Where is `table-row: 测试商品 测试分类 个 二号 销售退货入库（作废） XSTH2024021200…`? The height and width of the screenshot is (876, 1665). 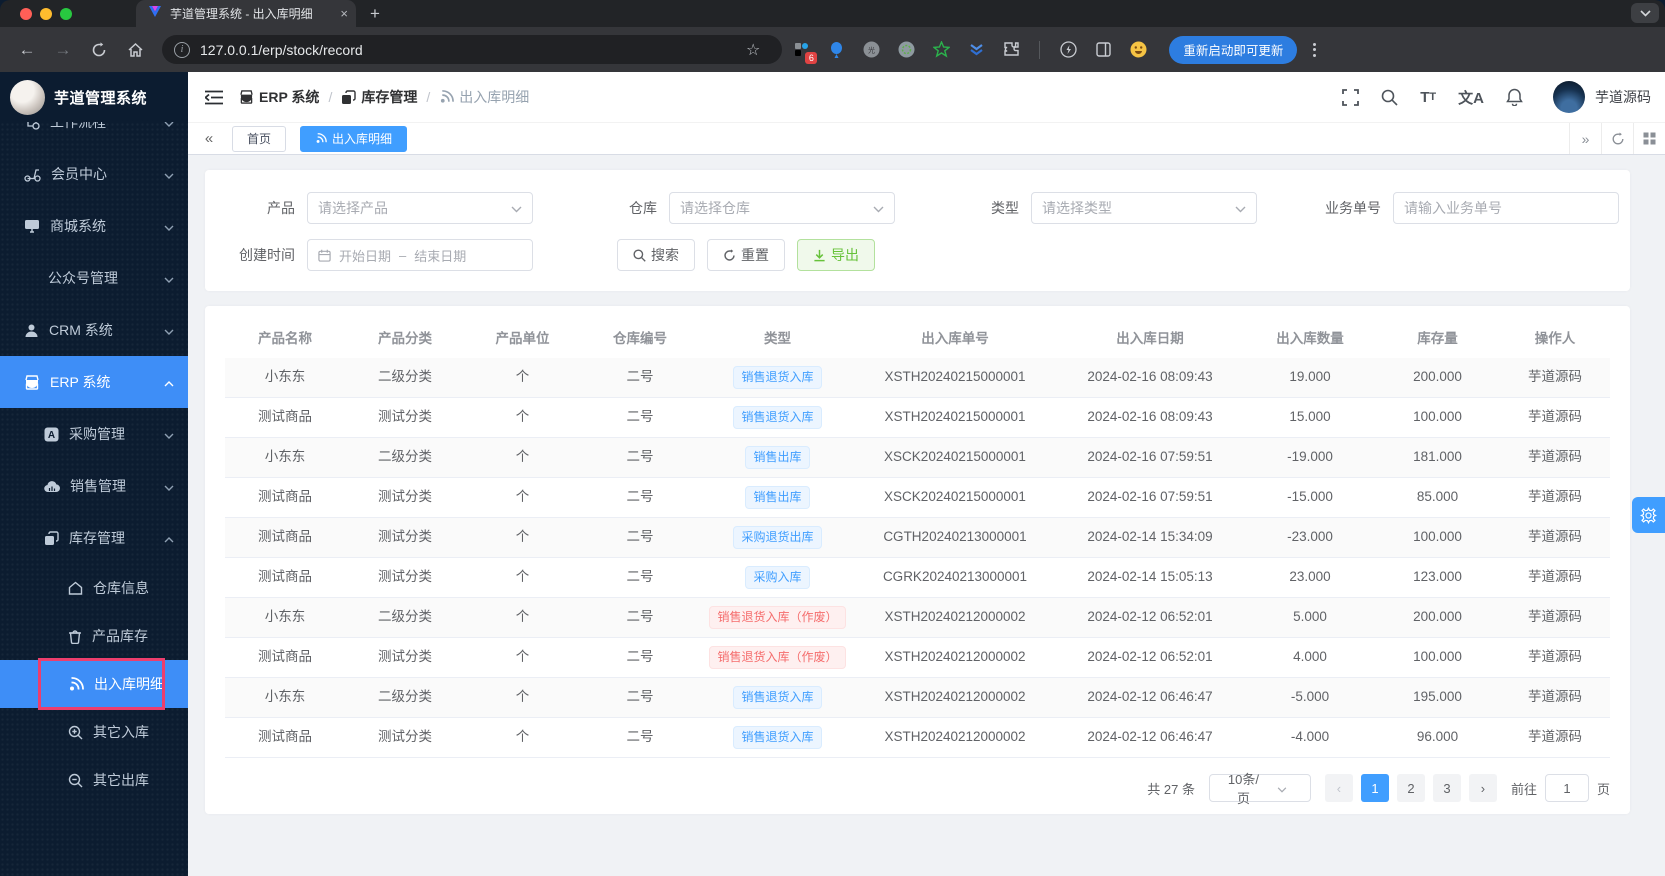
table-row: 测试商品 测试分类 个 二号 销售退货入库（作废） XSTH2024021200… is located at coordinates (917, 658).